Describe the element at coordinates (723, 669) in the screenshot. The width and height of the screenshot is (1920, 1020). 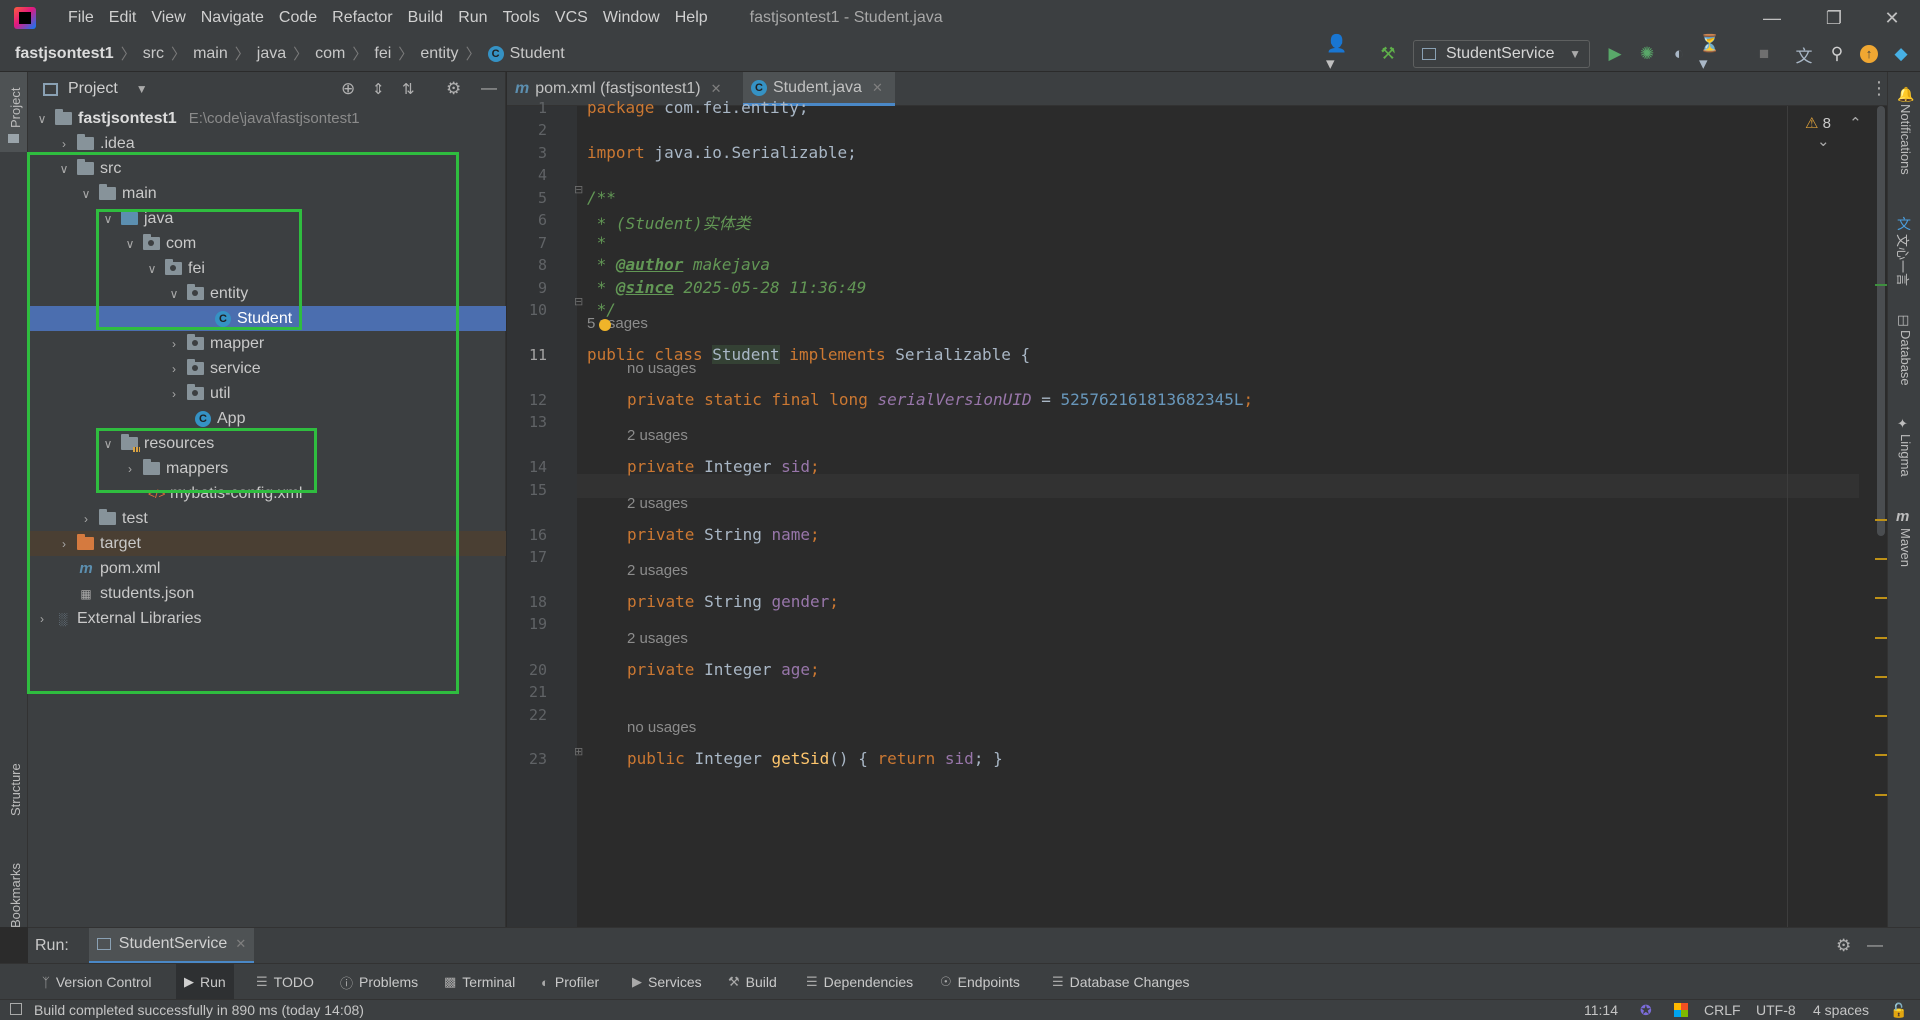
I see `code-line-20: private Integer age;` at that location.